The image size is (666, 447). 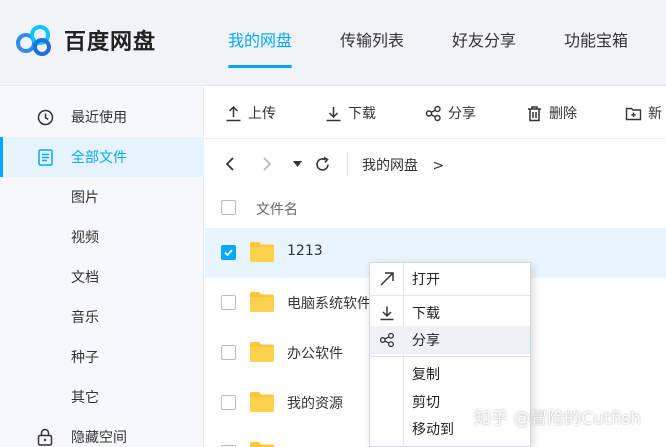 I want to click on app-logo-text: 百度网盘, so click(x=110, y=42).